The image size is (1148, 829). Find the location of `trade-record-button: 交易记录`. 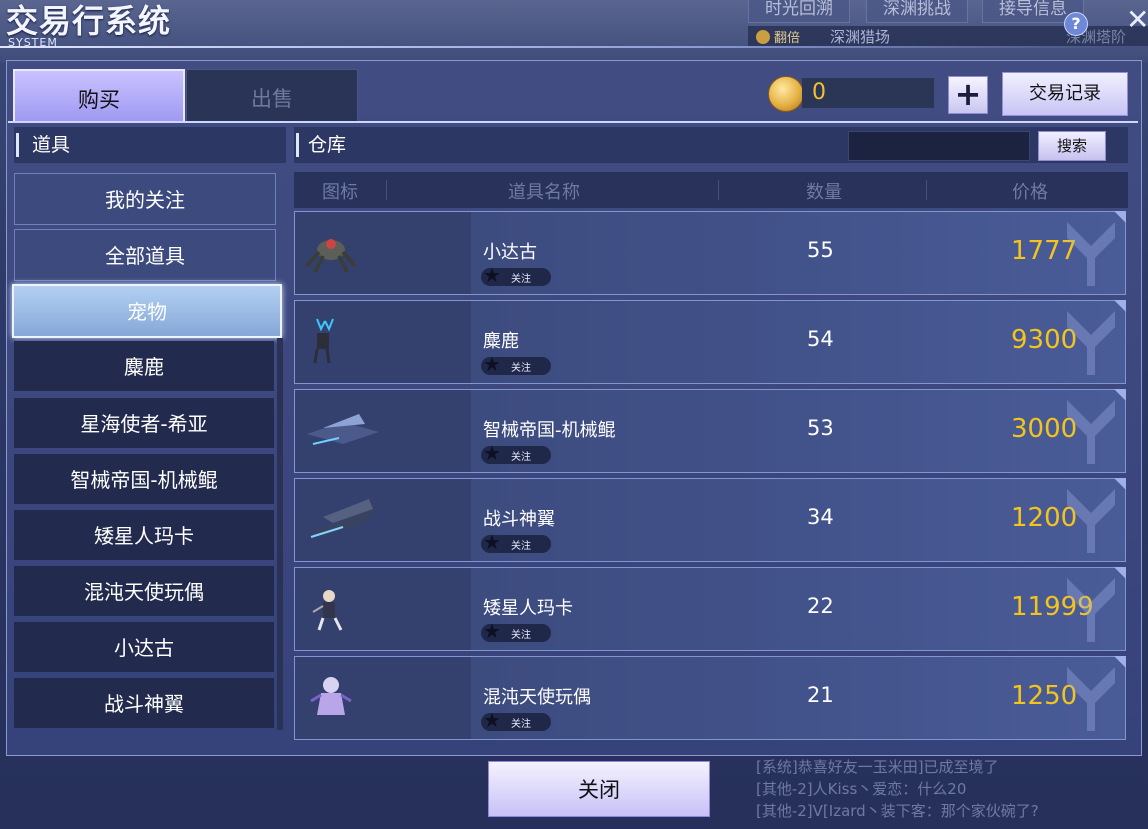

trade-record-button: 交易记录 is located at coordinates (1065, 94).